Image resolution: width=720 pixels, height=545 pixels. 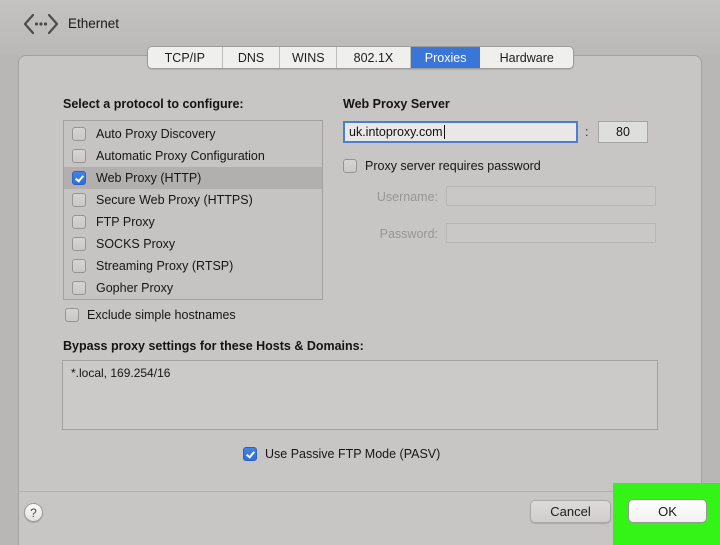 I want to click on protocol-label: Auto Proxy Discovery, so click(x=156, y=134).